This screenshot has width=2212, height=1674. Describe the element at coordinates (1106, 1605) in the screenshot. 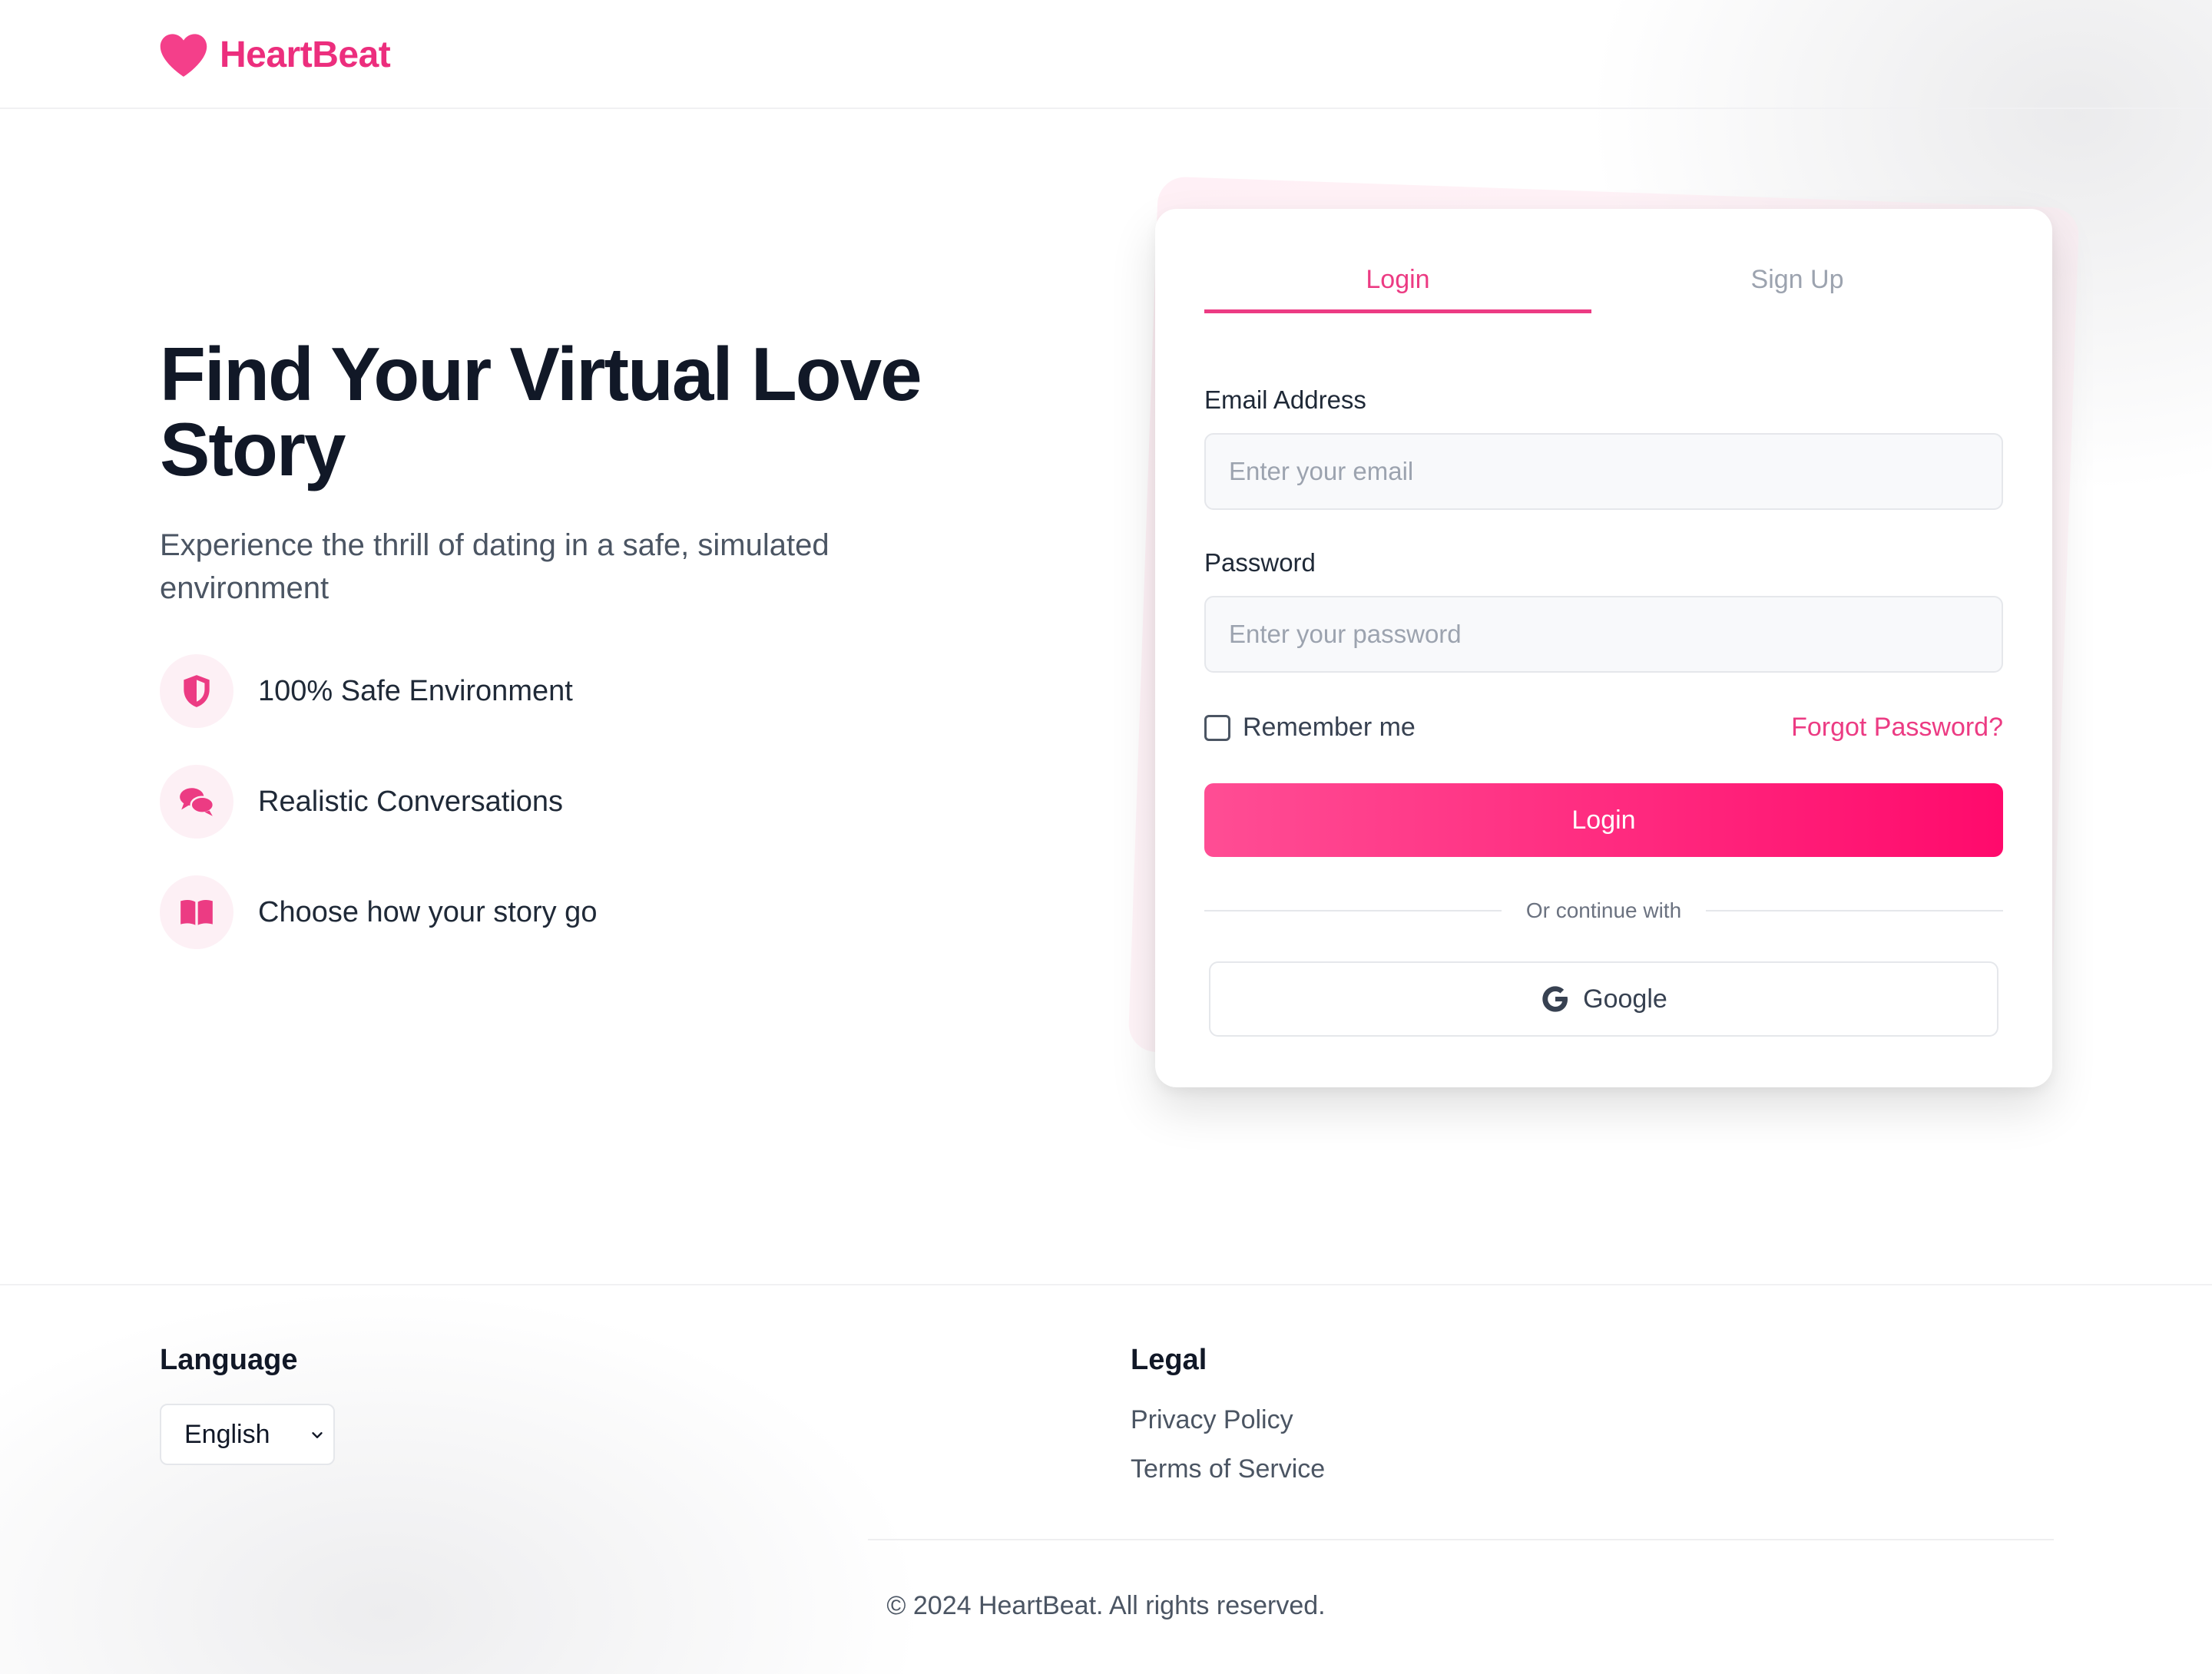

I see `copyright-text: © 2024 HeartBeat. All rights reserved.` at that location.